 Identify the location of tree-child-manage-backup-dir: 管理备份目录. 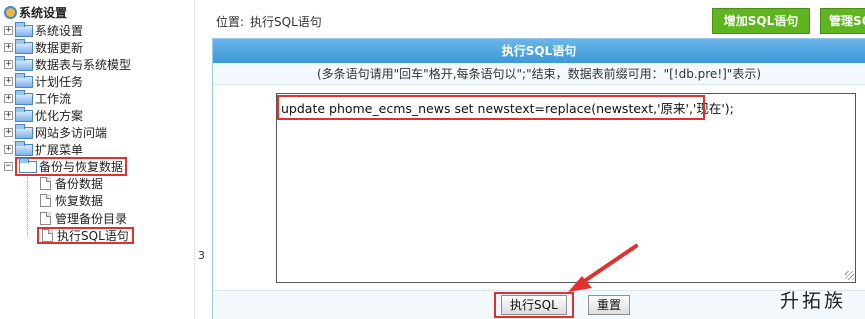
(83, 218).